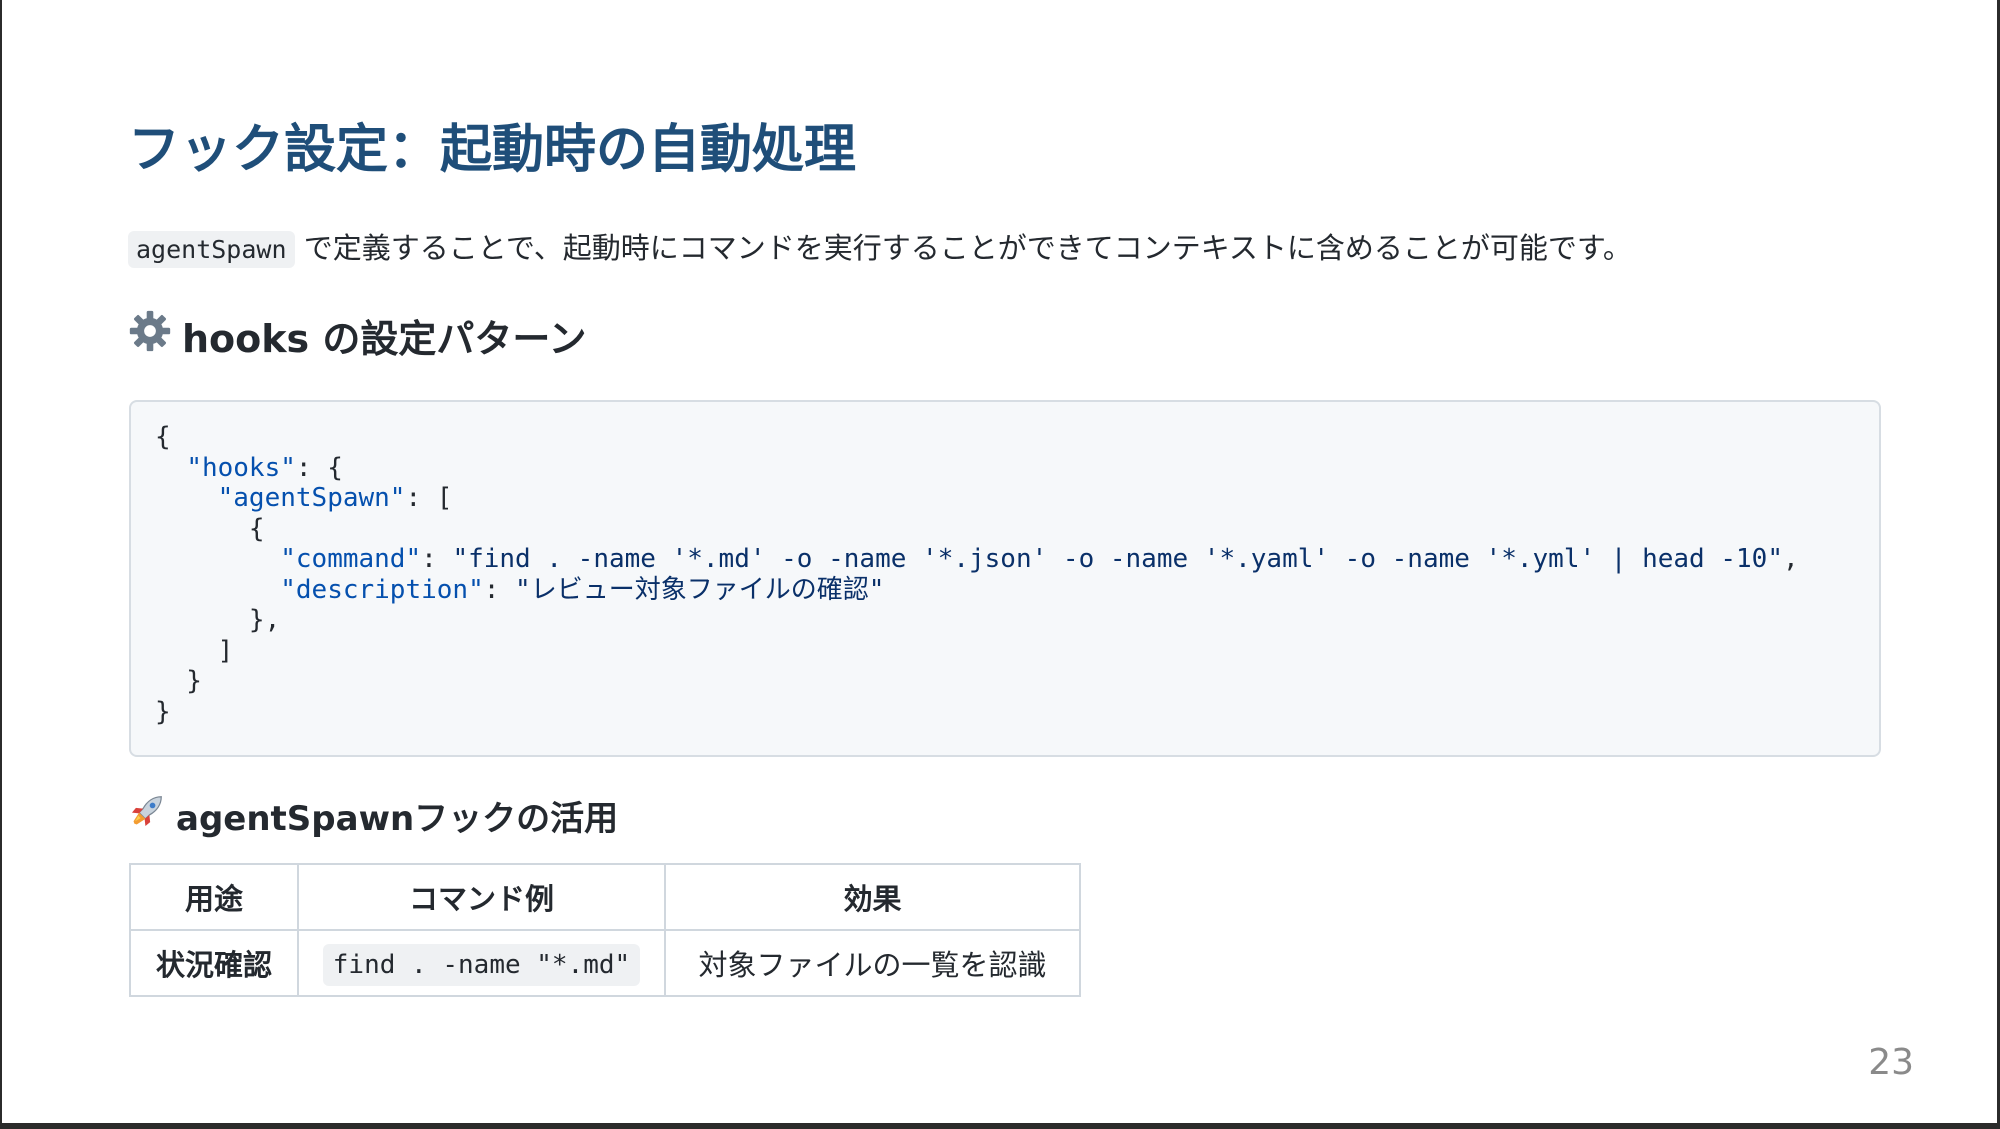 The height and width of the screenshot is (1129, 2000). I want to click on table-cell-effect: 対象ファイルの一覧を認識, so click(872, 963).